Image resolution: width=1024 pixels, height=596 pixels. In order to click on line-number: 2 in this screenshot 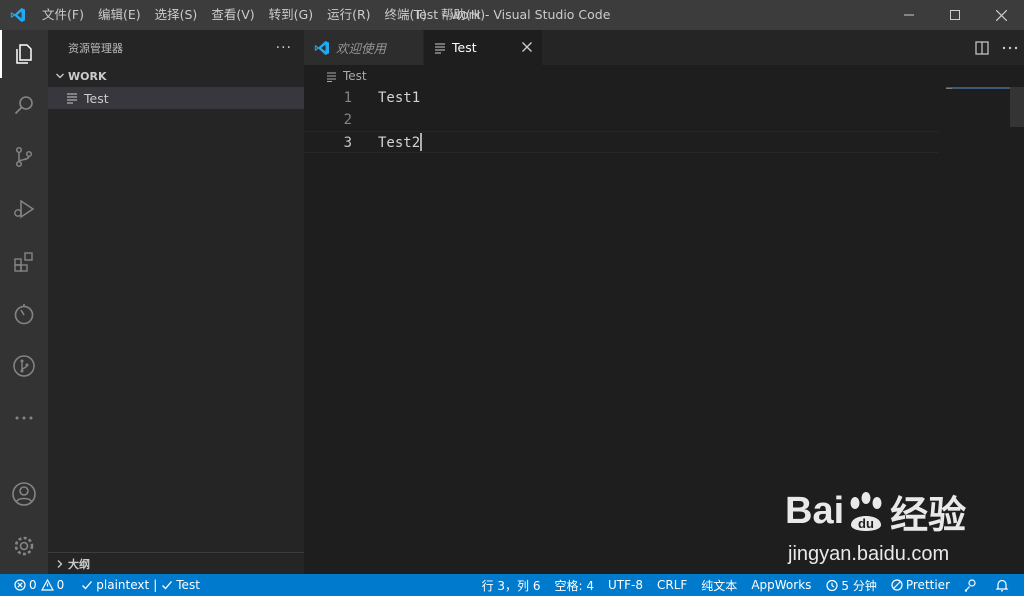, I will do `click(347, 120)`.